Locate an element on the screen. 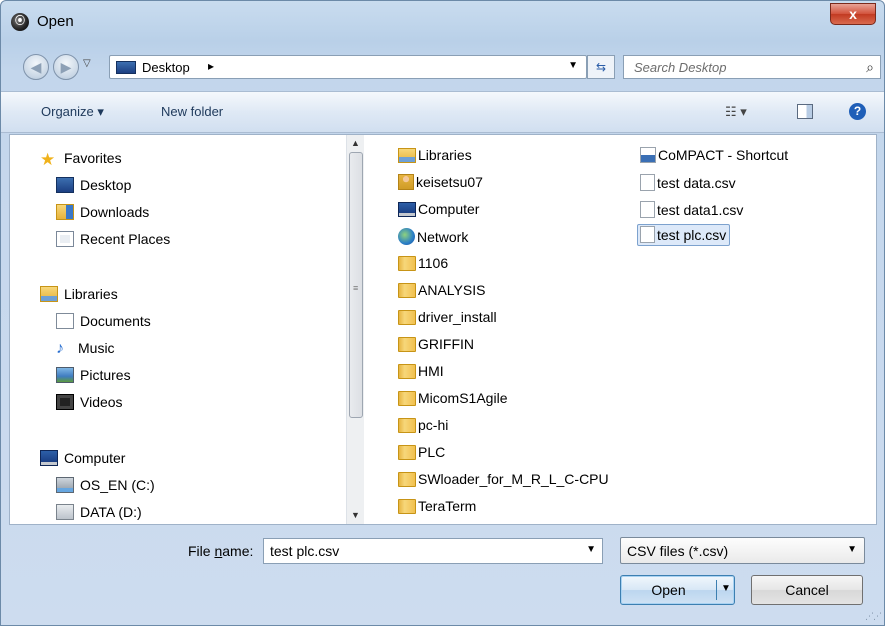 This screenshot has width=885, height=626. downloads-icon is located at coordinates (65, 212).